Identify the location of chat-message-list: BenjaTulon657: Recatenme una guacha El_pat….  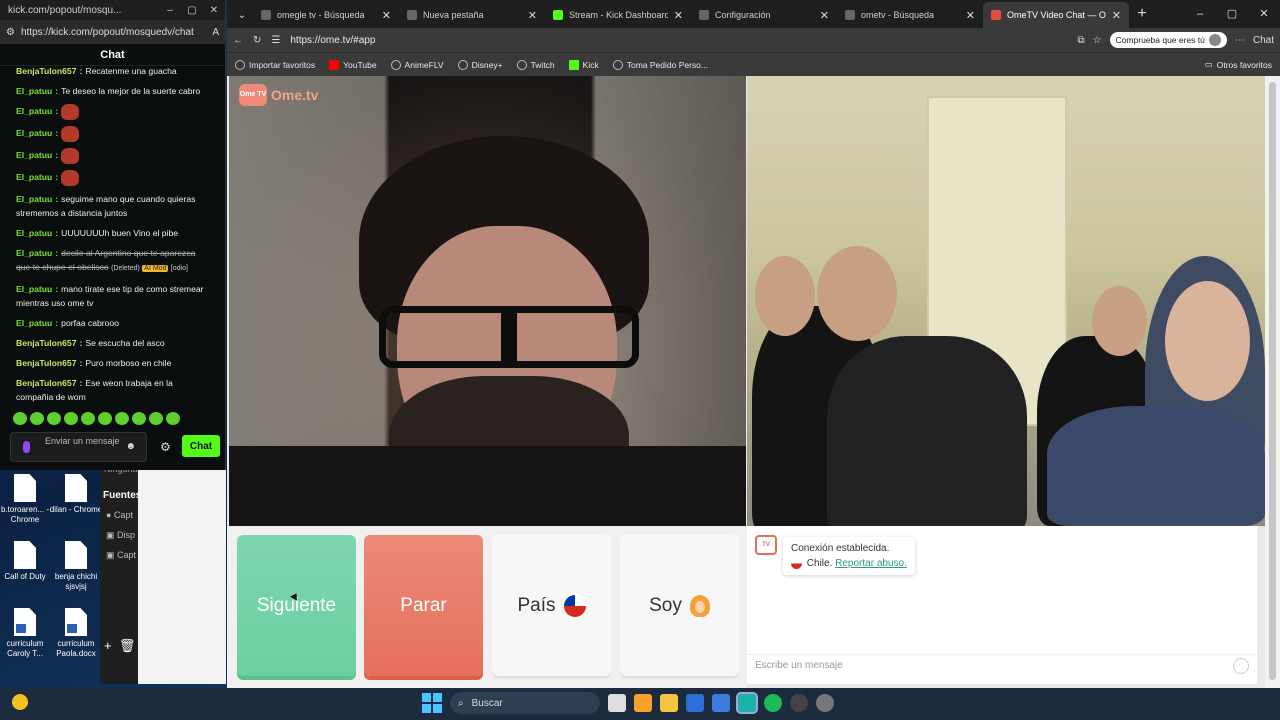
(110, 234).